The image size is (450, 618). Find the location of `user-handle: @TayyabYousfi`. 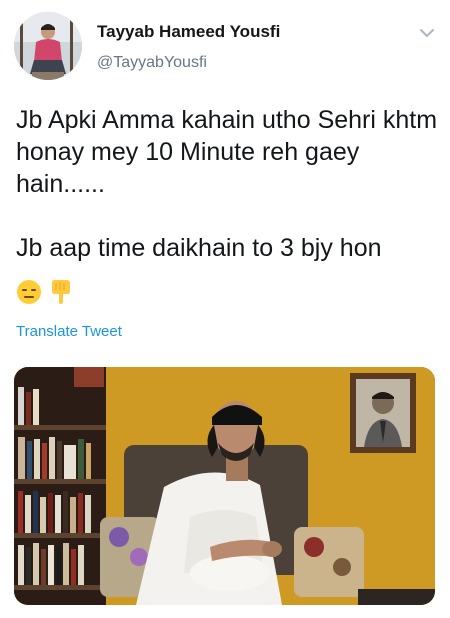

user-handle: @TayyabYousfi is located at coordinates (152, 63).